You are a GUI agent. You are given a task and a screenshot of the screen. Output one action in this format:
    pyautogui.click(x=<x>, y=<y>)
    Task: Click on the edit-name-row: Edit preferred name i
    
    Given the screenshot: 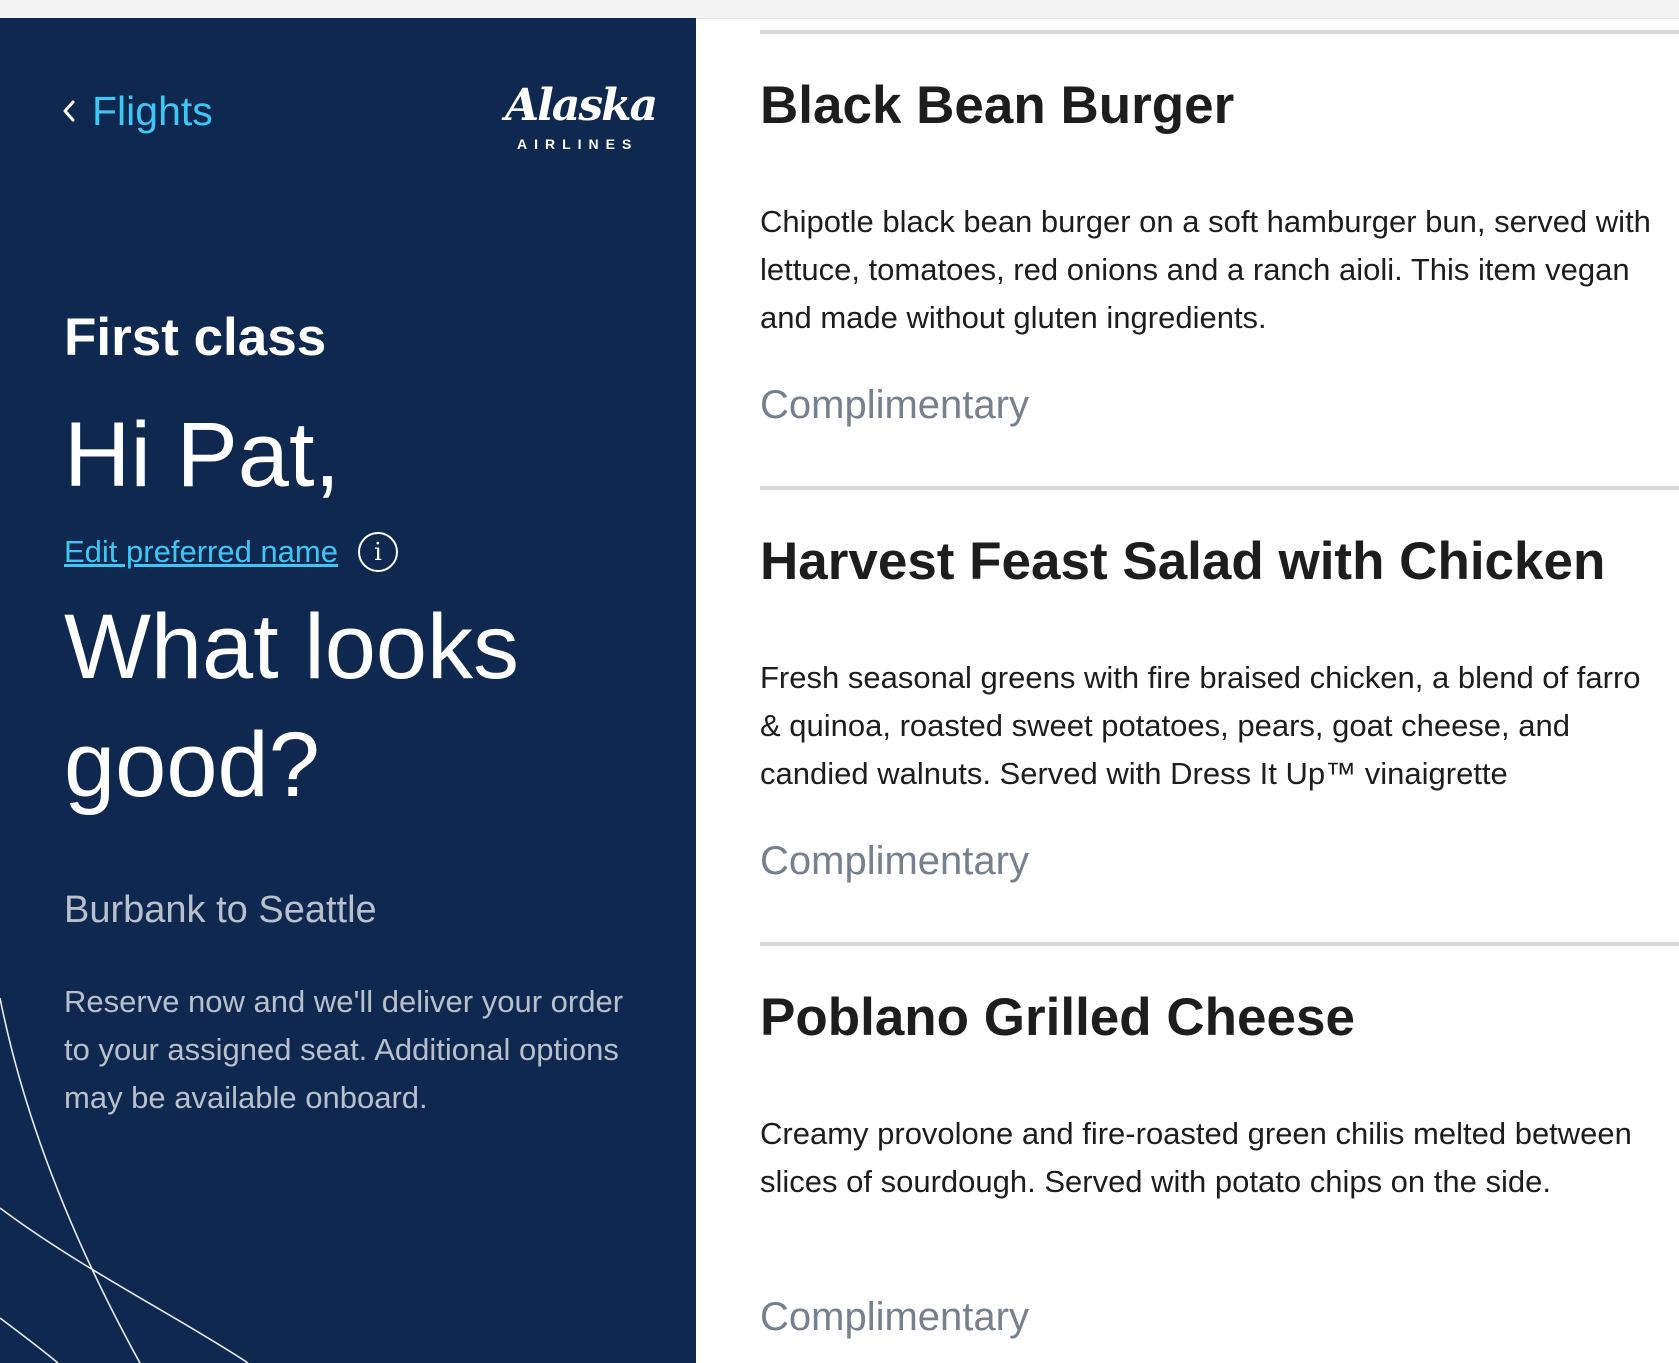 What is the action you would take?
    pyautogui.click(x=231, y=552)
    